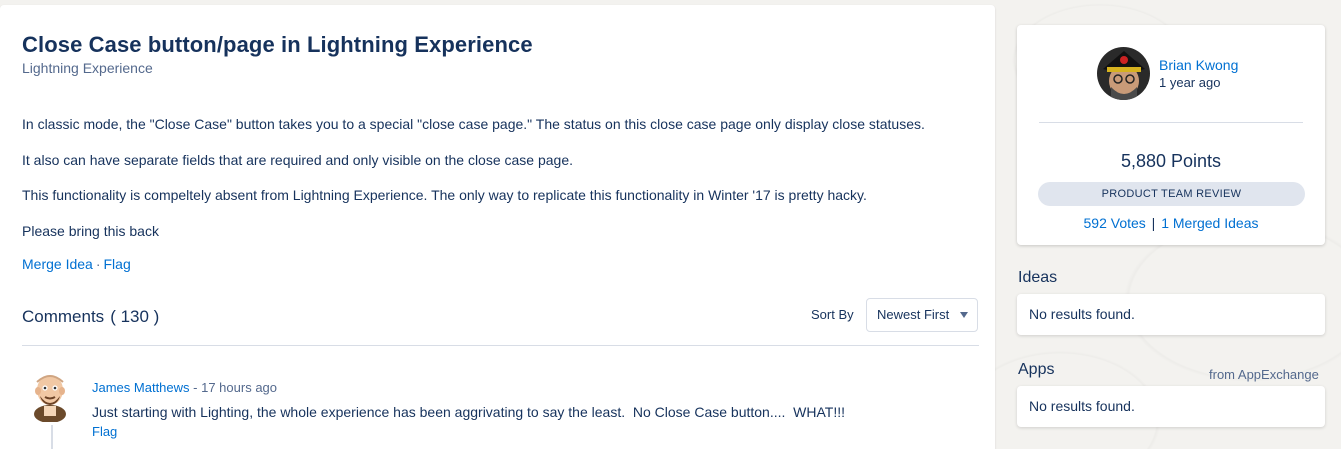 Image resolution: width=1341 pixels, height=449 pixels. What do you see at coordinates (1209, 223) in the screenshot?
I see `merged-ideas-link: 1 Merged Ideas` at bounding box center [1209, 223].